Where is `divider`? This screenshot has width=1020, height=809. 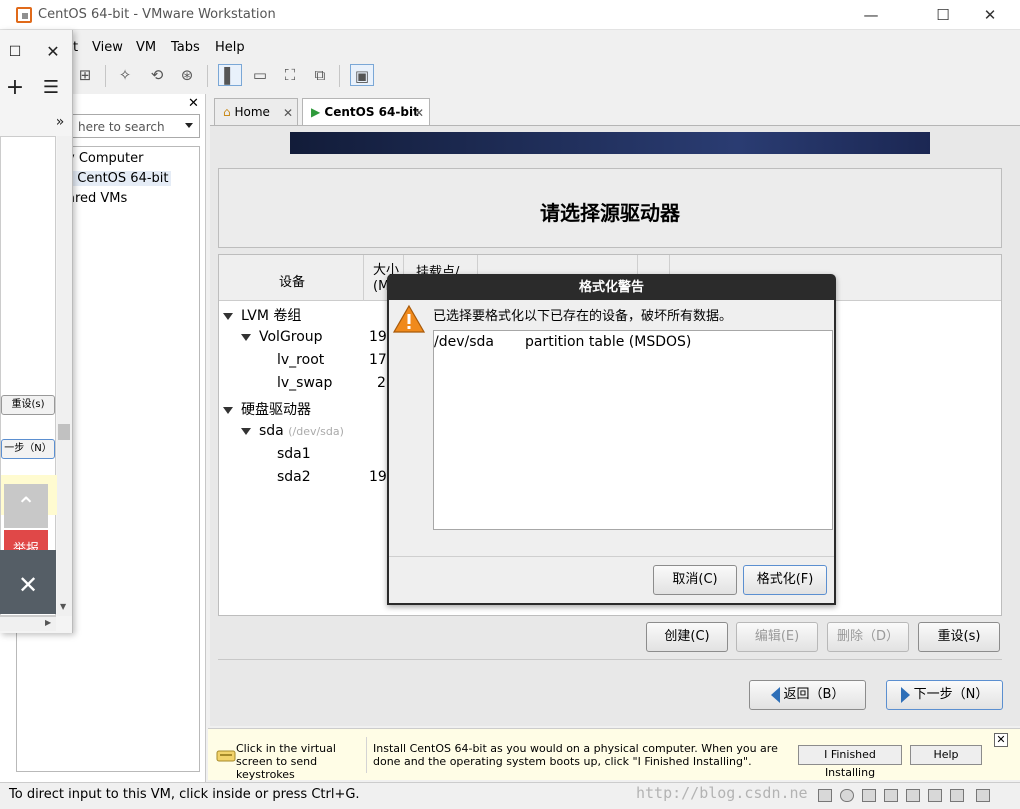
divider is located at coordinates (610, 659).